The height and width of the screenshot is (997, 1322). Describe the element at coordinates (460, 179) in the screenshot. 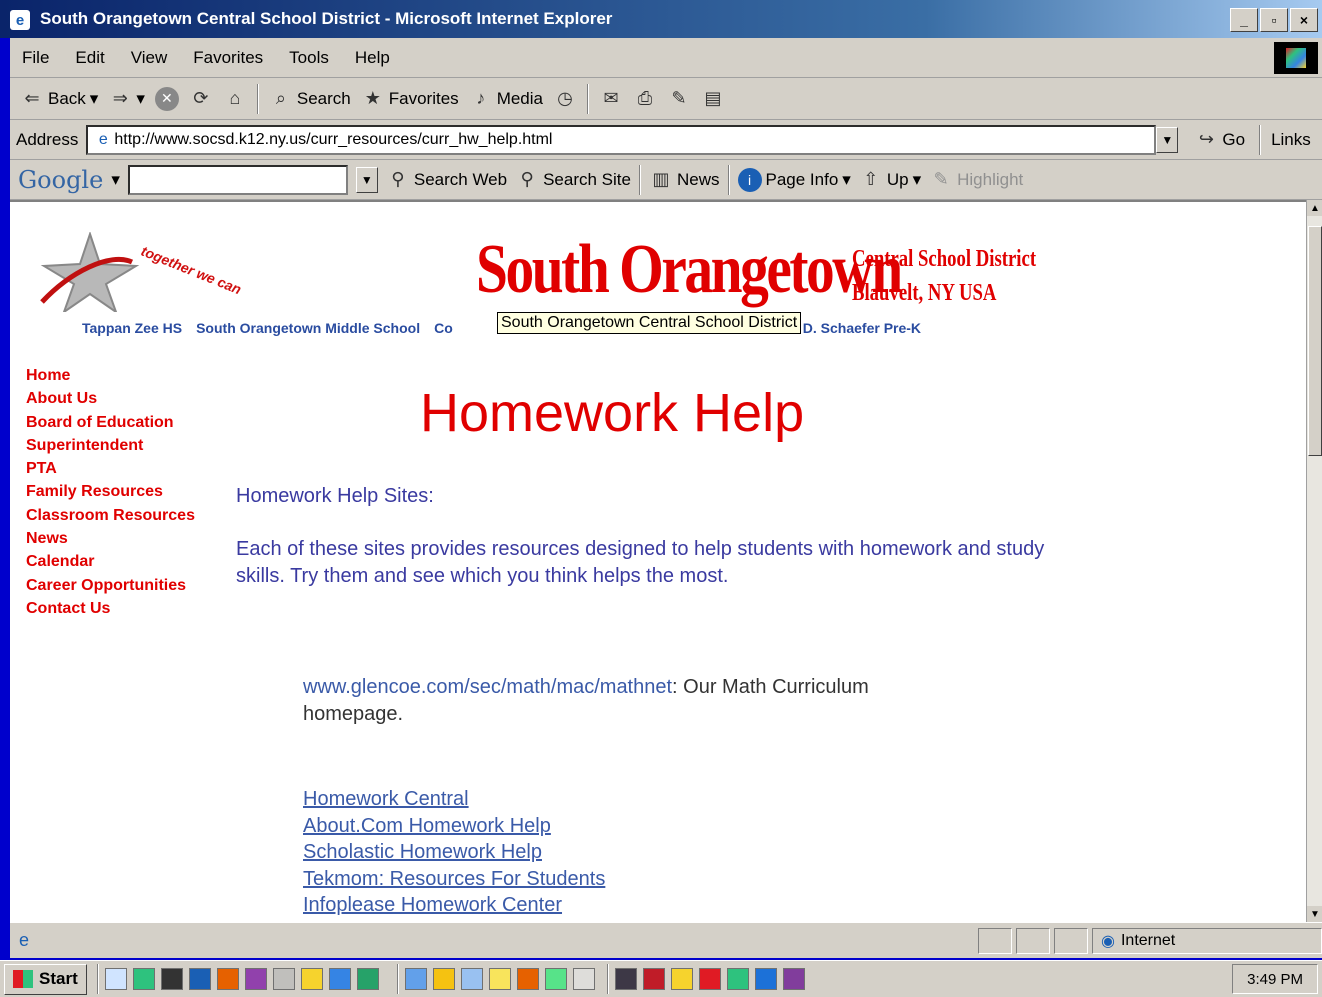

I see `search-web-label: Search Web` at that location.